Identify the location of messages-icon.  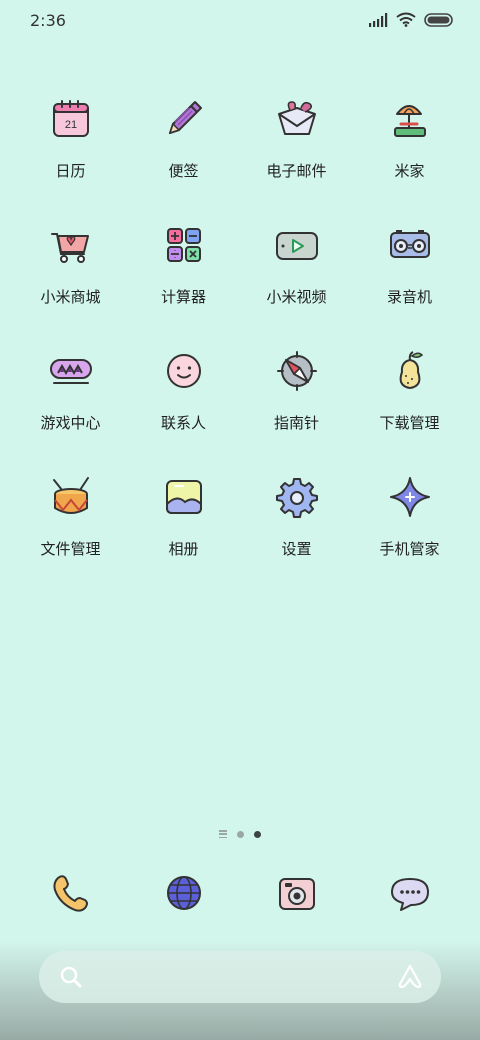
(410, 893).